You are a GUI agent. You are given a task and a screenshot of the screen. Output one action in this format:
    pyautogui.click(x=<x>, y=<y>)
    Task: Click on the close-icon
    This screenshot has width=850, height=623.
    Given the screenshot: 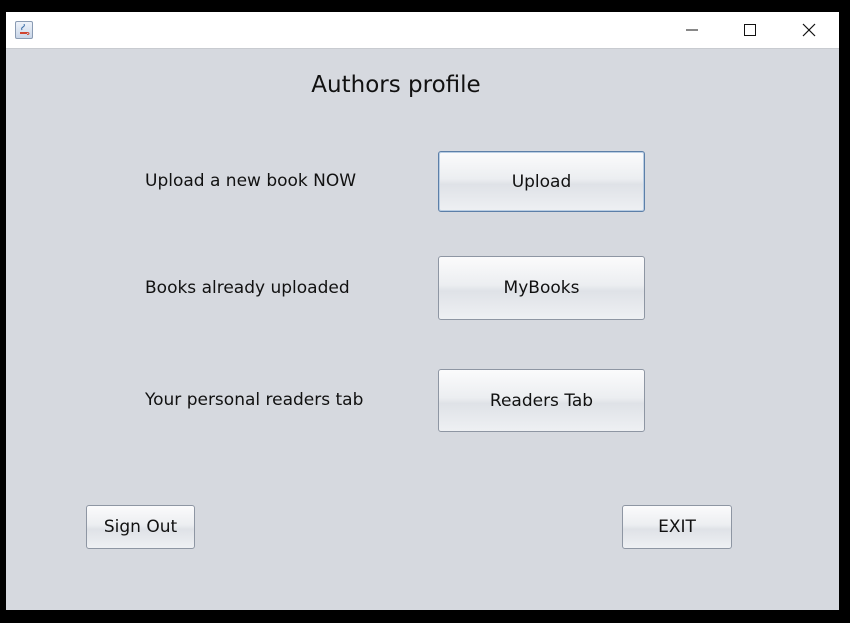 What is the action you would take?
    pyautogui.click(x=809, y=30)
    